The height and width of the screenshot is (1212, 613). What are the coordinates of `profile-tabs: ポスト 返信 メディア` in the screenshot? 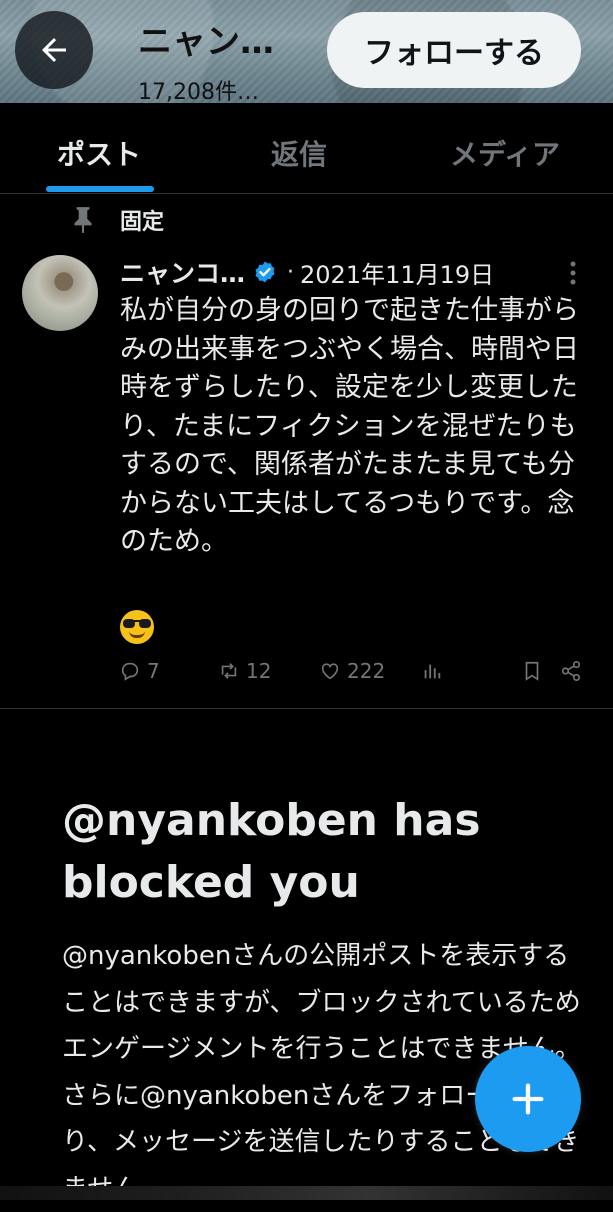 It's located at (306, 148).